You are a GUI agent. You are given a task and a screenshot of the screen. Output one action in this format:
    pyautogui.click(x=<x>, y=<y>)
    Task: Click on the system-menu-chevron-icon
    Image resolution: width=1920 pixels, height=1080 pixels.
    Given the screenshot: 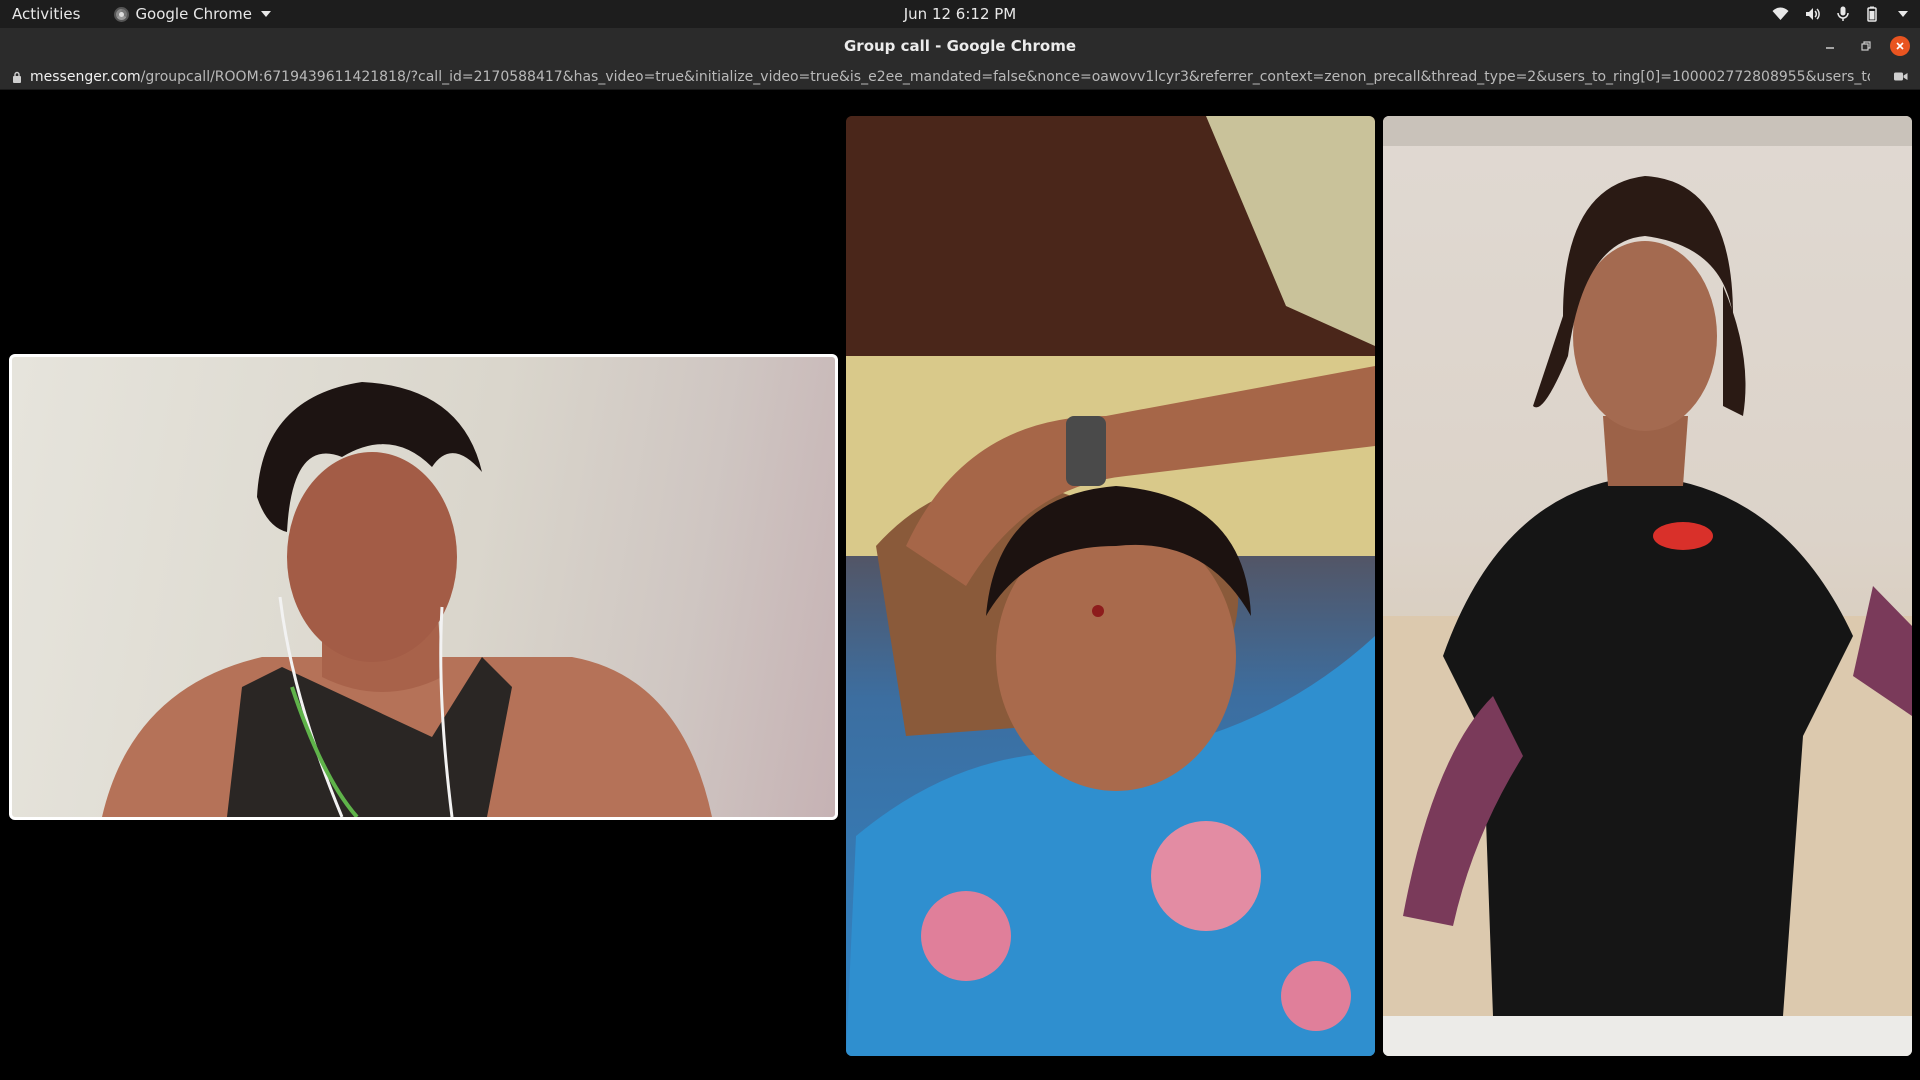 What is the action you would take?
    pyautogui.click(x=1903, y=14)
    